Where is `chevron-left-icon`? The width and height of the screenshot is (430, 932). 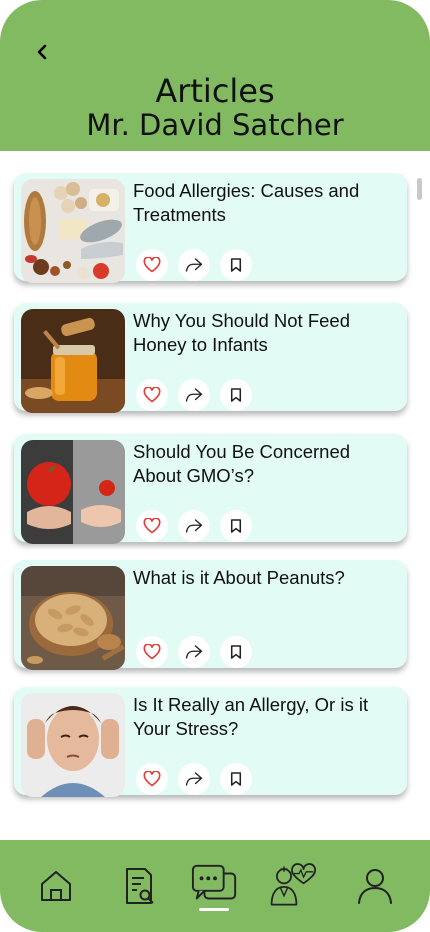
chevron-left-icon is located at coordinates (42, 52).